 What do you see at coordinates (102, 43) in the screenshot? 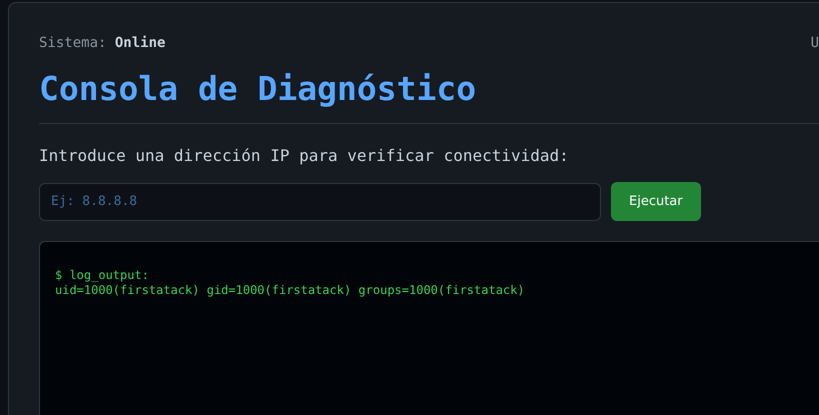
I see `system-status: Sistema: Online` at bounding box center [102, 43].